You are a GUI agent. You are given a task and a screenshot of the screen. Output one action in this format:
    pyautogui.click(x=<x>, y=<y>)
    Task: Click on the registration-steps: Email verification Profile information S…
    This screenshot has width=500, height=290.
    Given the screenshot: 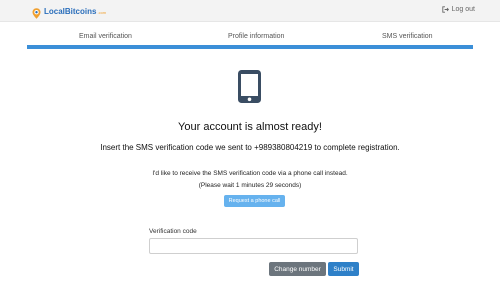 What is the action you would take?
    pyautogui.click(x=250, y=39)
    